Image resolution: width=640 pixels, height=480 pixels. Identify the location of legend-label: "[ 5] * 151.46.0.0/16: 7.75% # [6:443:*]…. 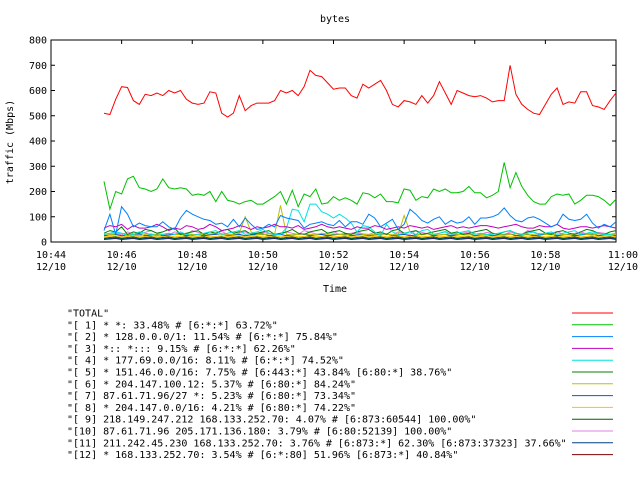
(259, 373).